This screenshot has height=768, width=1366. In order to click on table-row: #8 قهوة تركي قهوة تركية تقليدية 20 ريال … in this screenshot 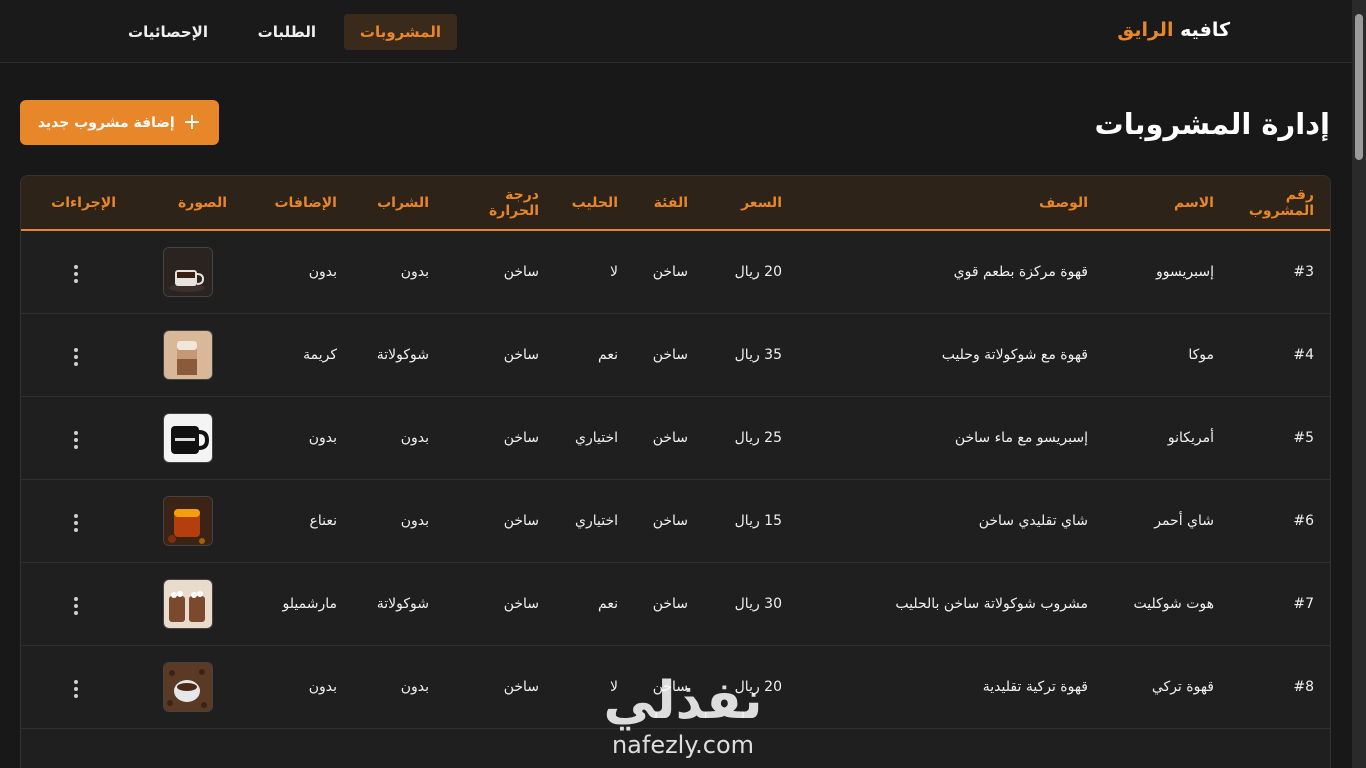, I will do `click(675, 686)`.